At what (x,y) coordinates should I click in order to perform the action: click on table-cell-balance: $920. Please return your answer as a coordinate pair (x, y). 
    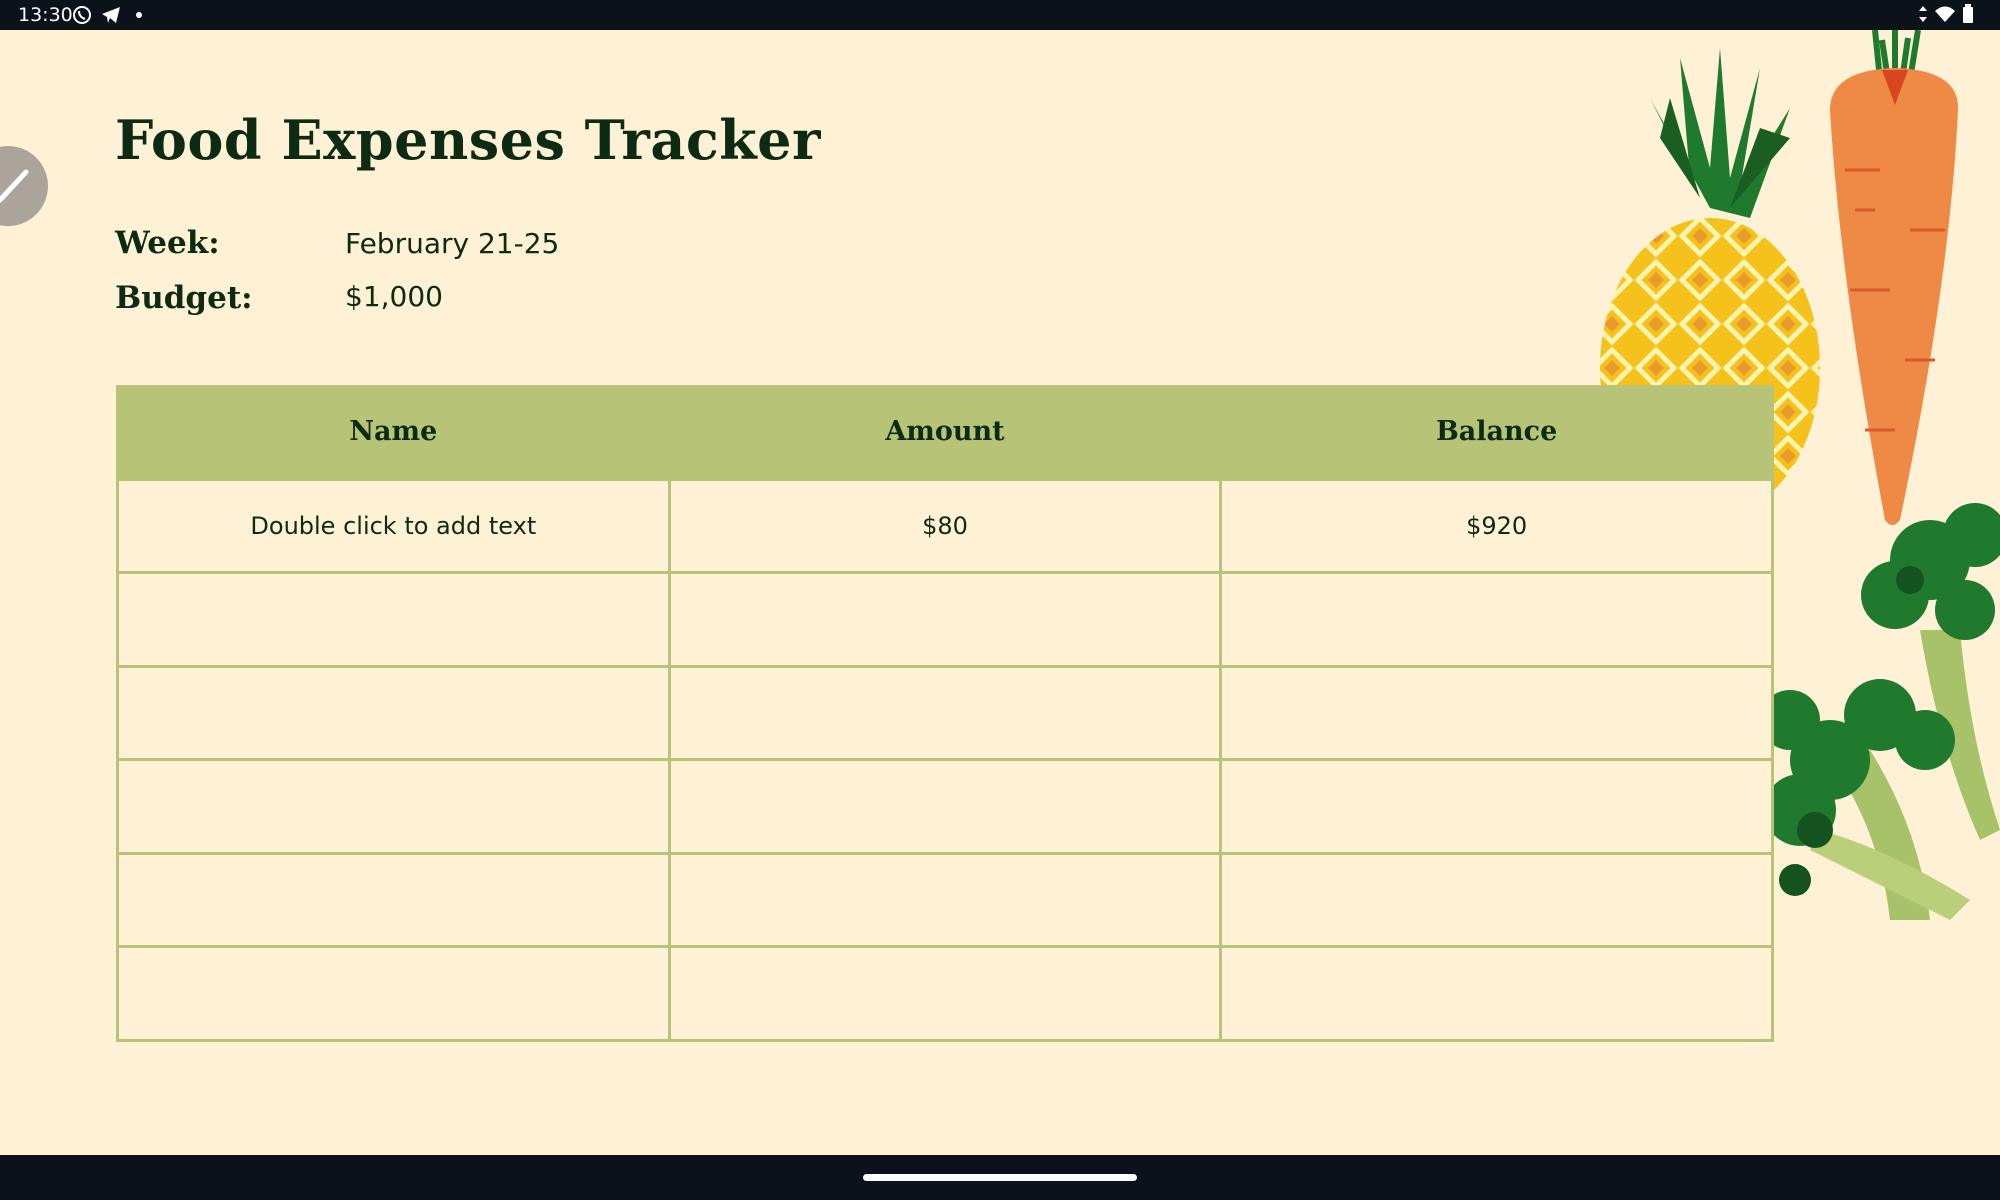
    Looking at the image, I should click on (1496, 525).